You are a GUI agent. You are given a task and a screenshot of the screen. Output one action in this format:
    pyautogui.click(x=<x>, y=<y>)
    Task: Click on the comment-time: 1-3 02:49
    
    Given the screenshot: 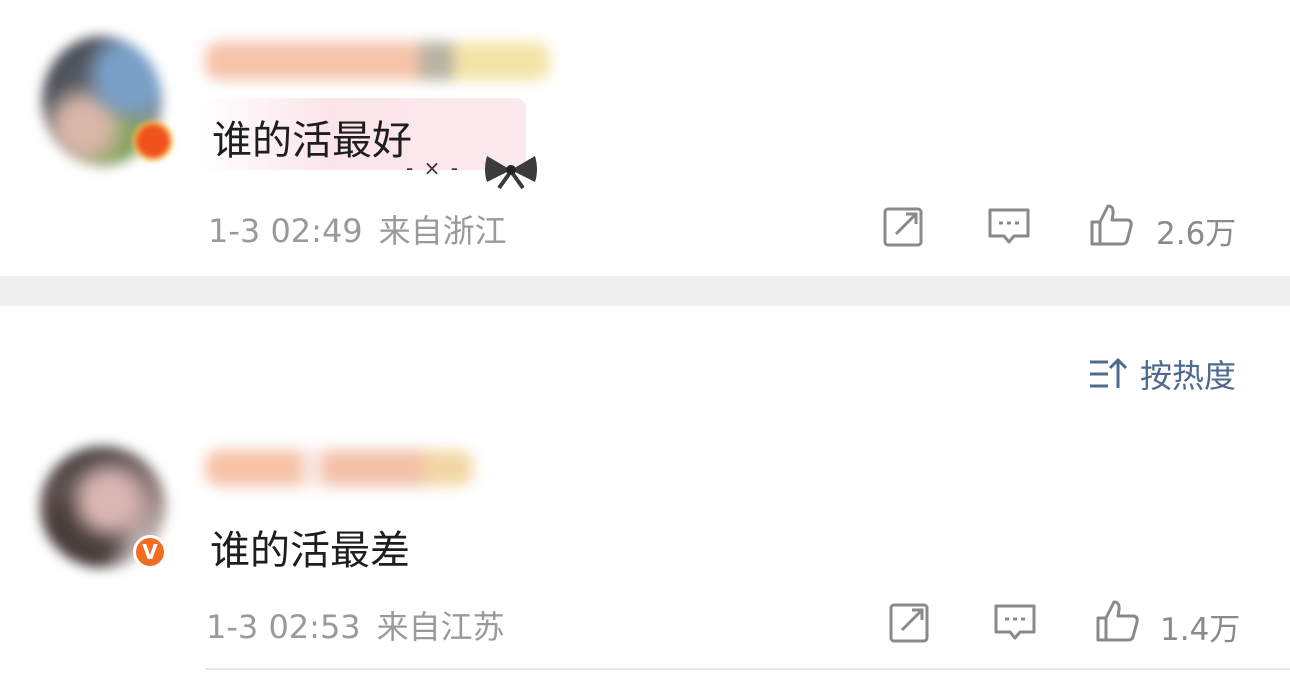 What is the action you would take?
    pyautogui.click(x=285, y=231)
    